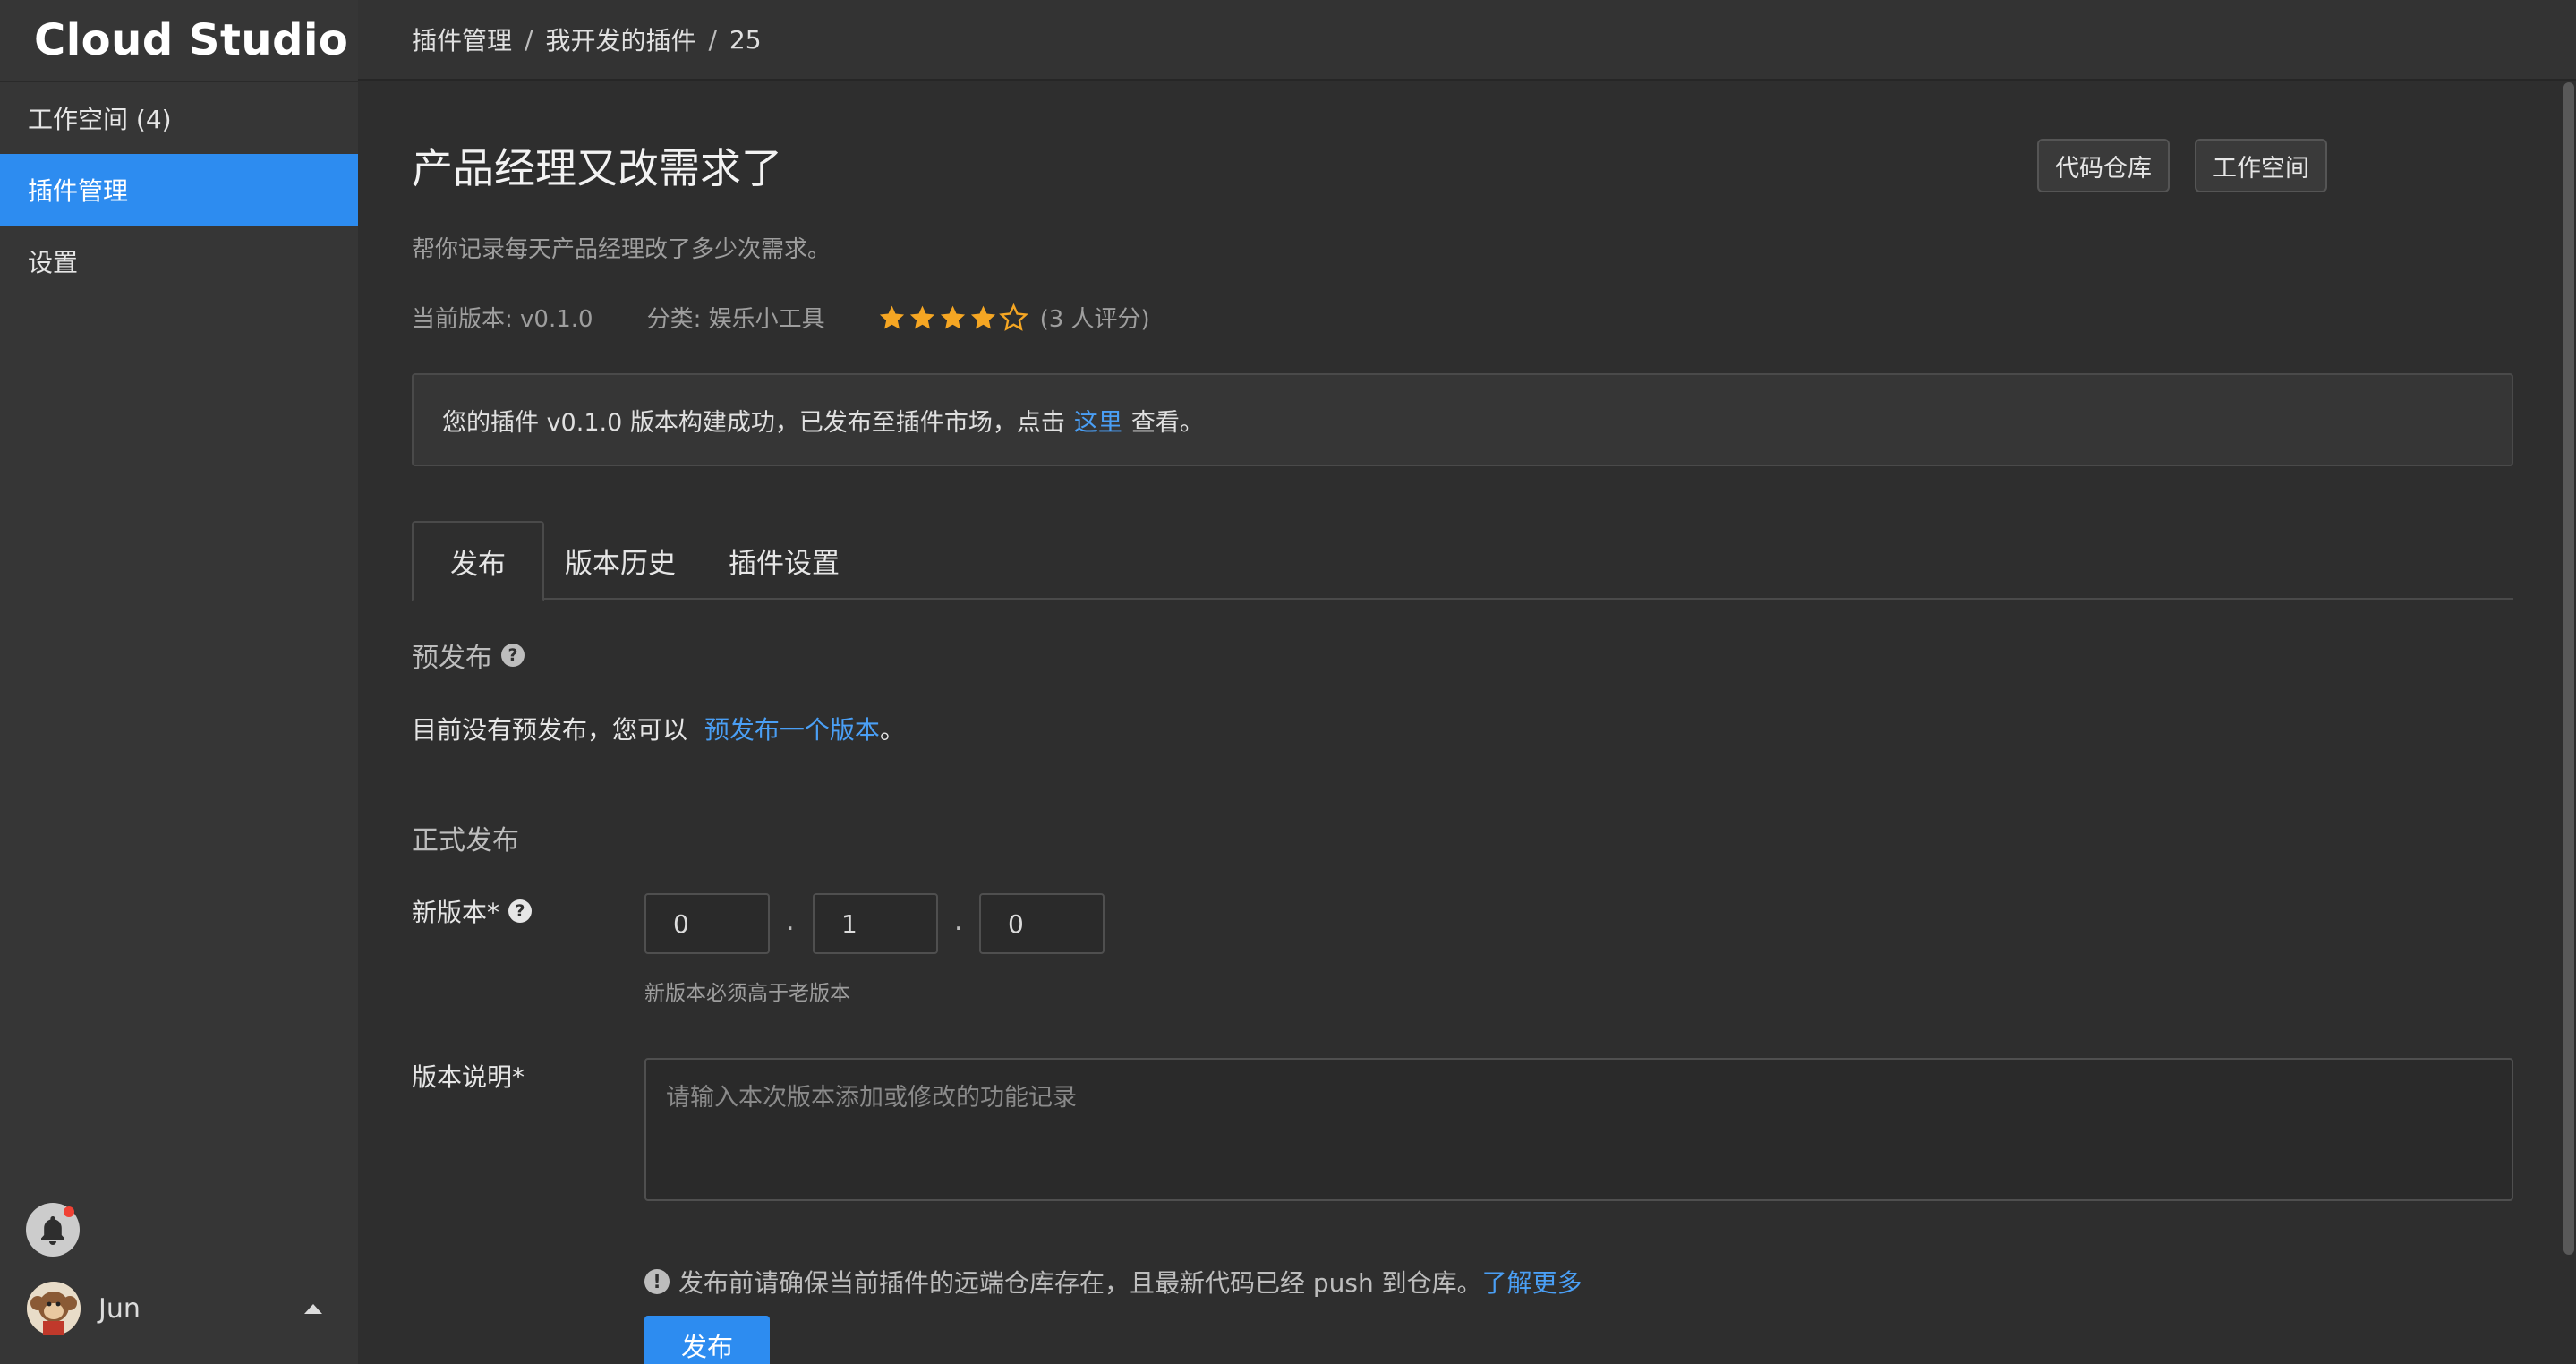 The width and height of the screenshot is (2576, 1364). Describe the element at coordinates (502, 319) in the screenshot. I see `current-version: 当前版本: v0.1.0` at that location.